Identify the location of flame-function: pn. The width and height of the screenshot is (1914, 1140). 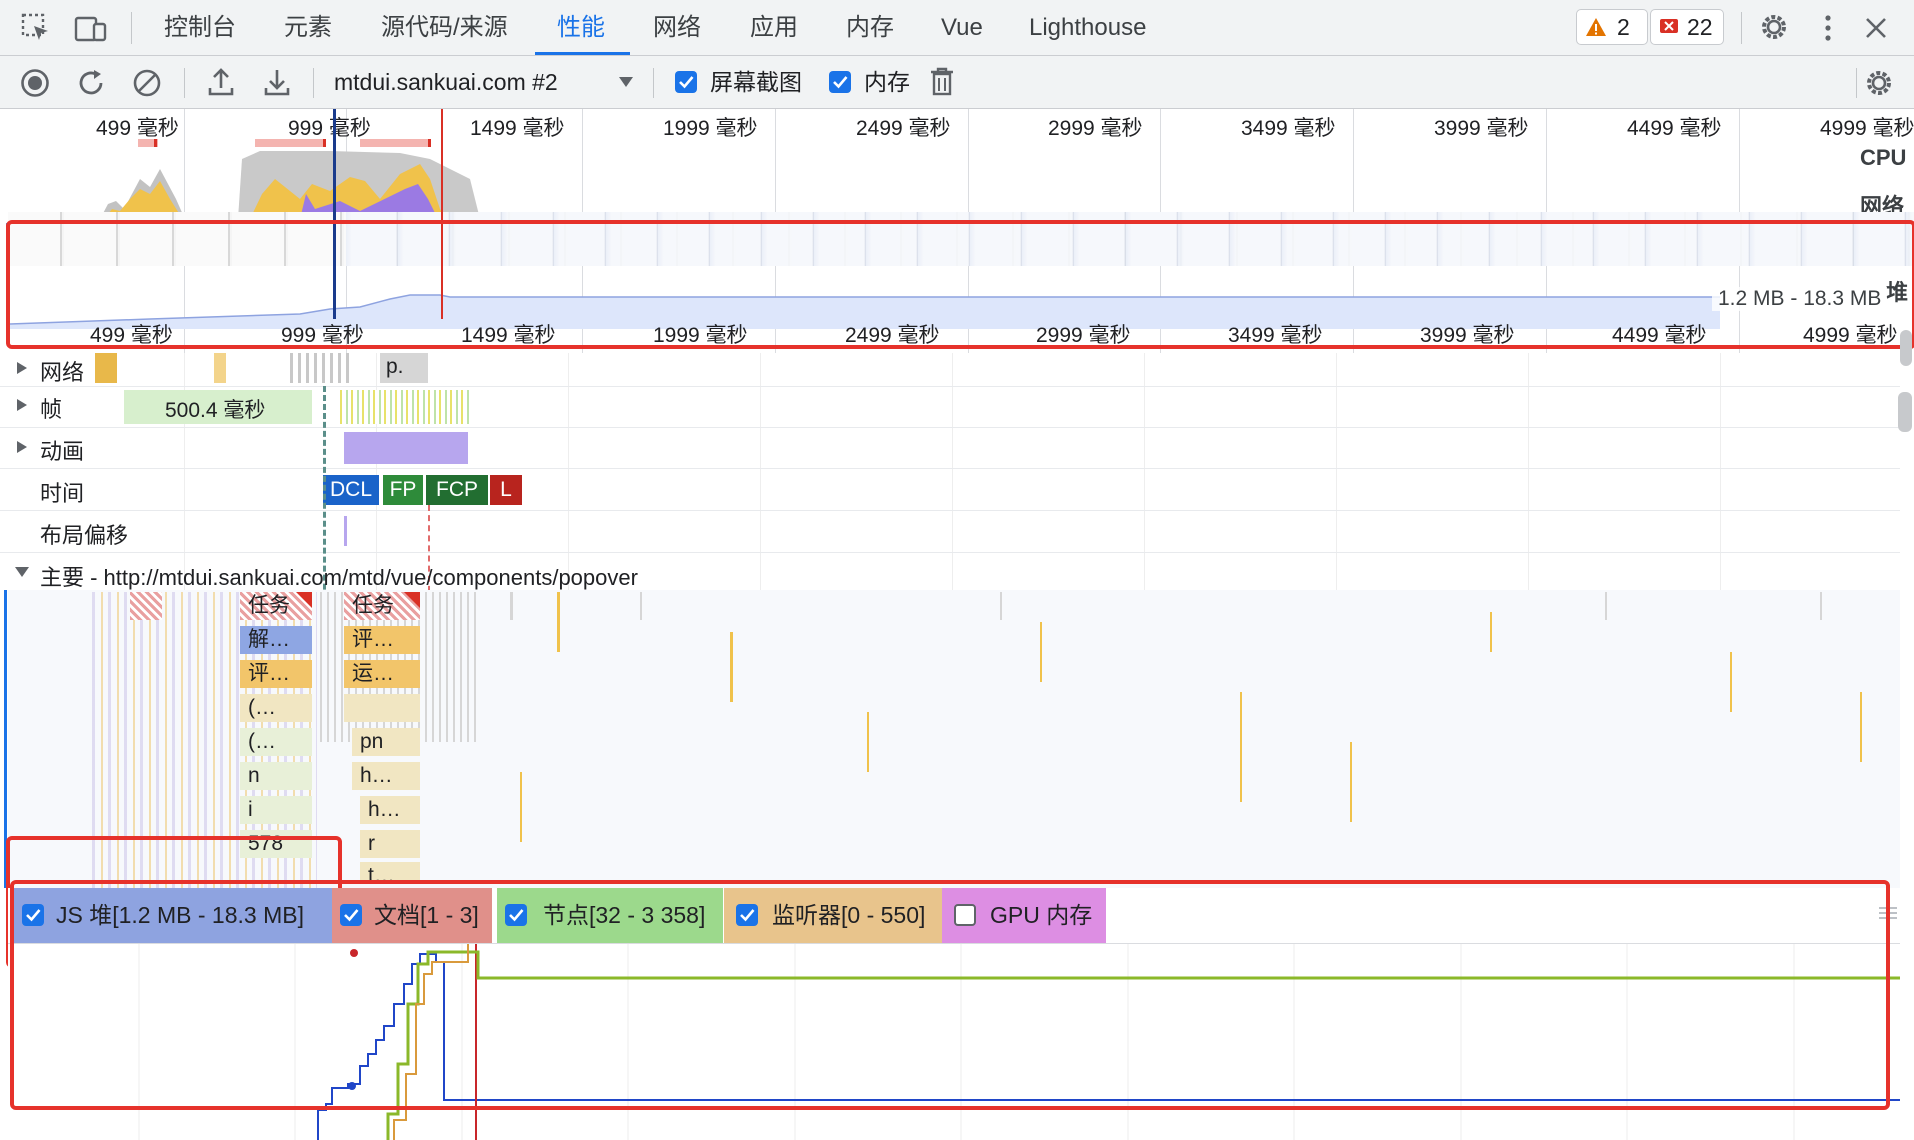
(386, 742).